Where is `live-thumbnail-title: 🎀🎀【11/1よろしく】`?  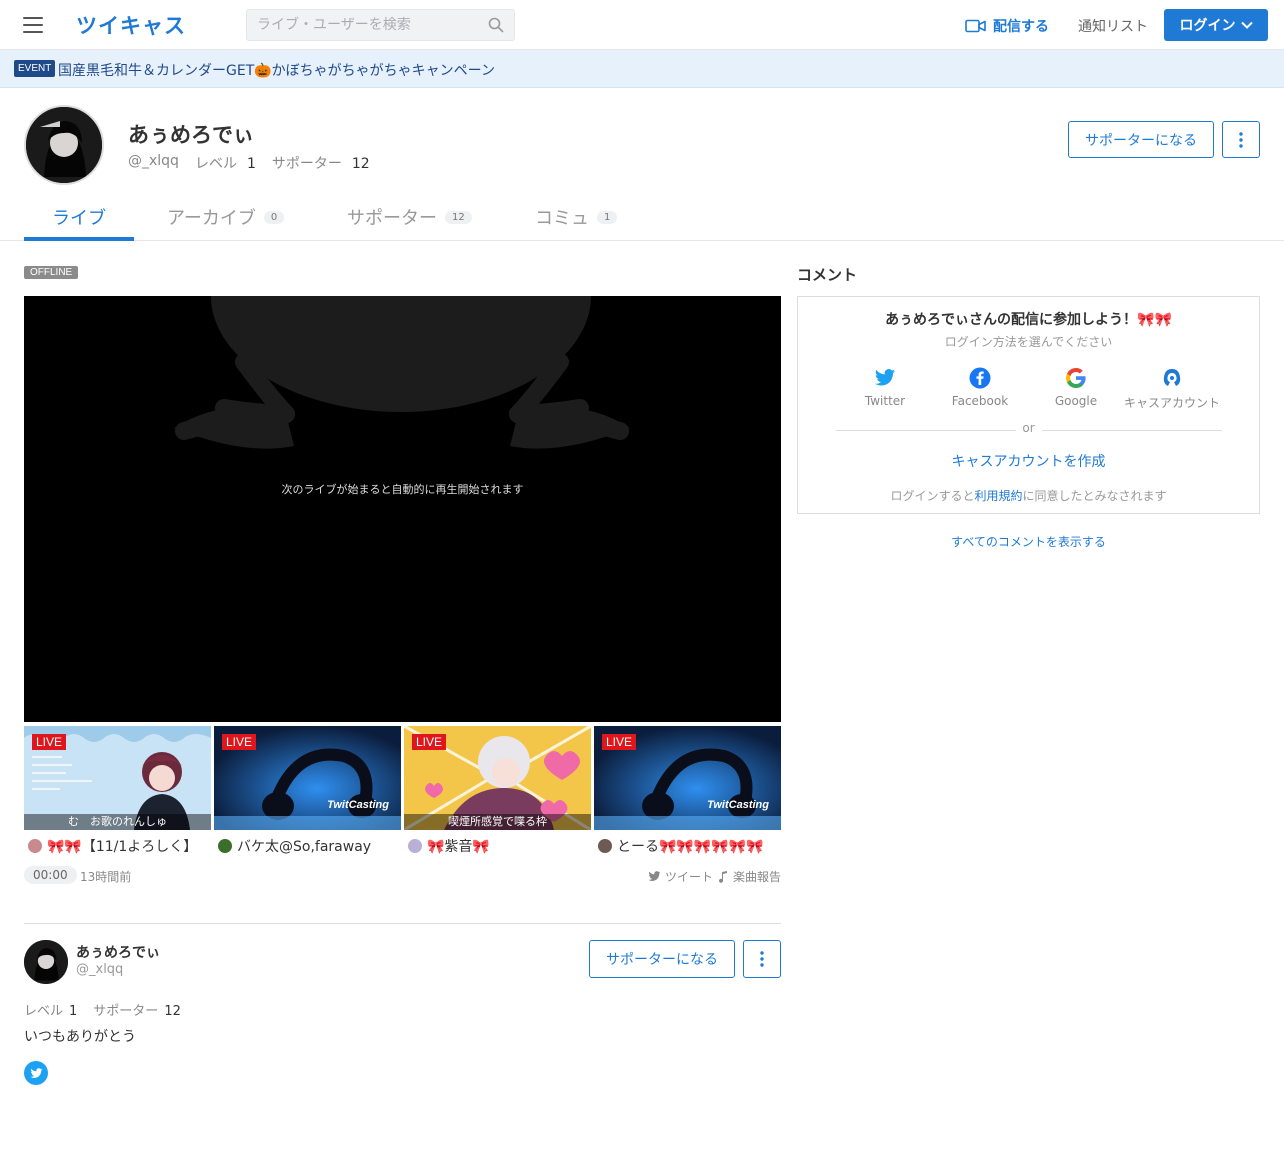 live-thumbnail-title: 🎀🎀【11/1よろしく】 is located at coordinates (121, 846).